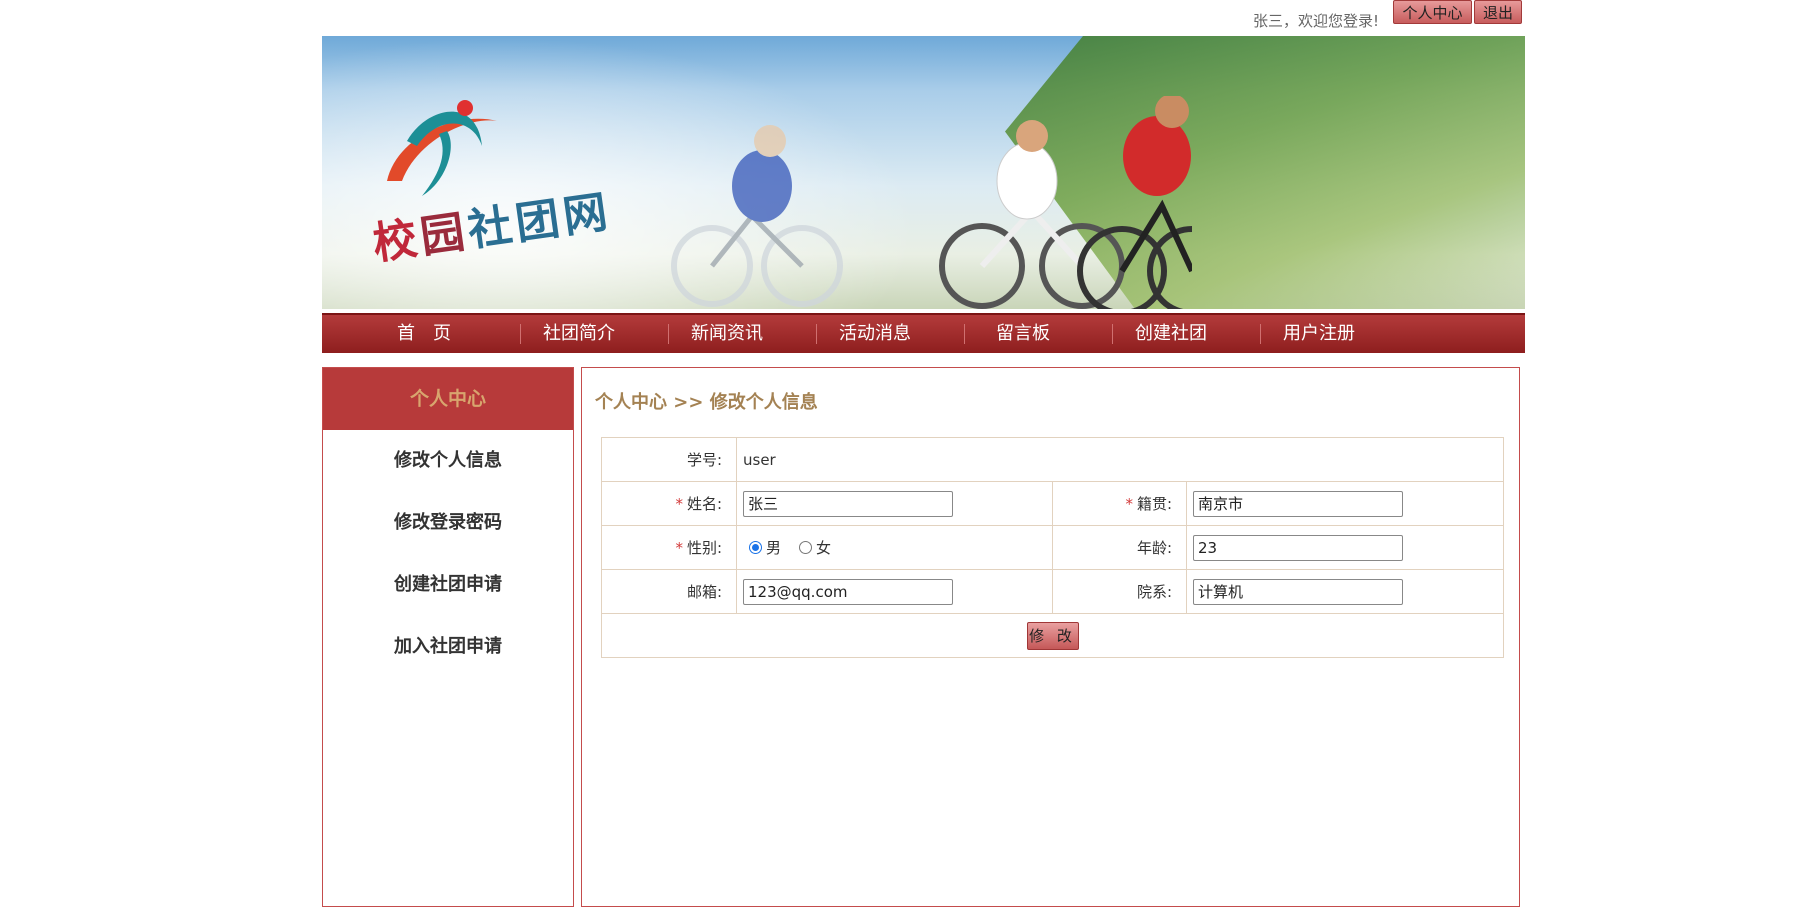 Image resolution: width=1799 pixels, height=907 pixels. I want to click on name-field, so click(848, 503).